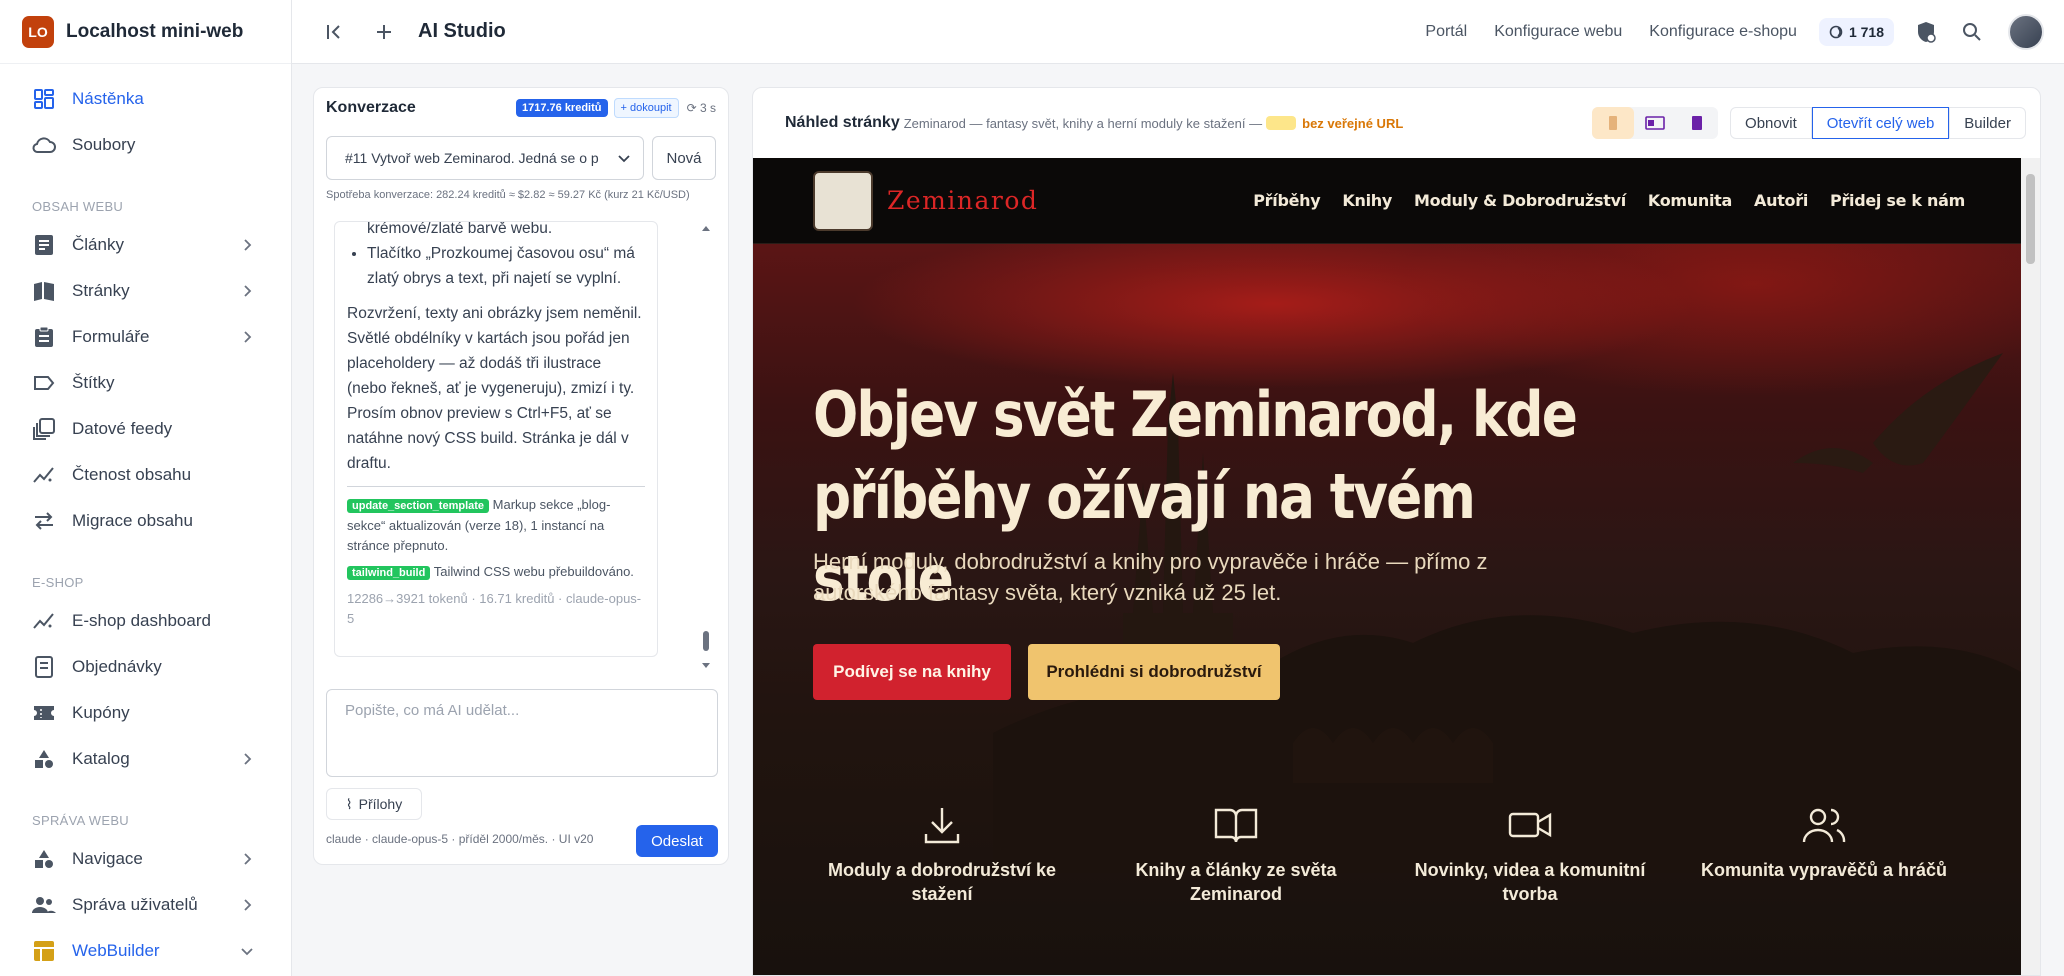  What do you see at coordinates (145, 667) in the screenshot?
I see `sidebar-item-orders: Objednávky` at bounding box center [145, 667].